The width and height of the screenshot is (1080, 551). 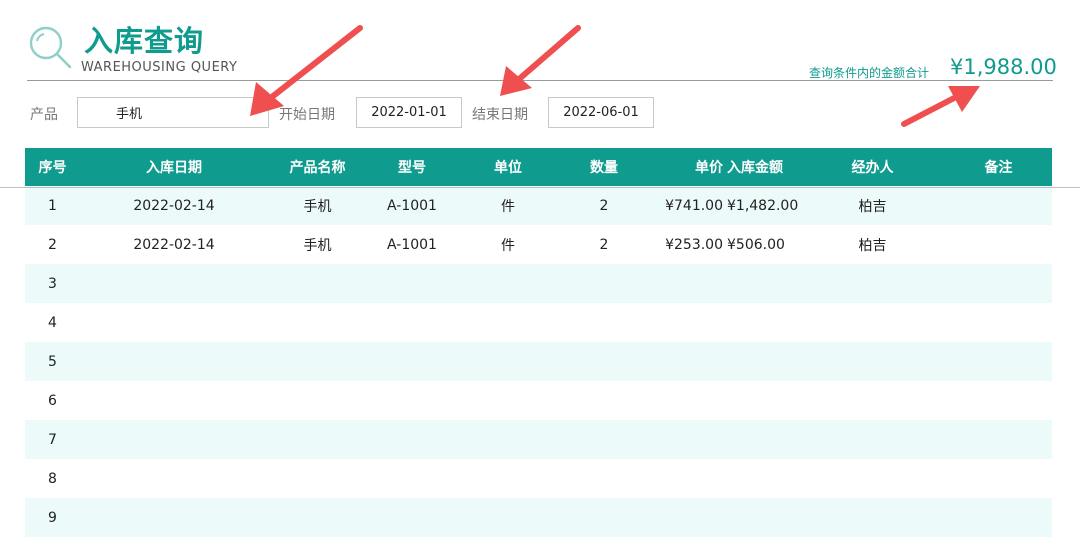 What do you see at coordinates (44, 115) in the screenshot?
I see `product-filter-label: 产品` at bounding box center [44, 115].